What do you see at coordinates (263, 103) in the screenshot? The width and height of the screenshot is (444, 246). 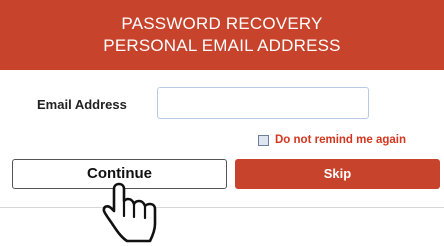 I see `email-address-input` at bounding box center [263, 103].